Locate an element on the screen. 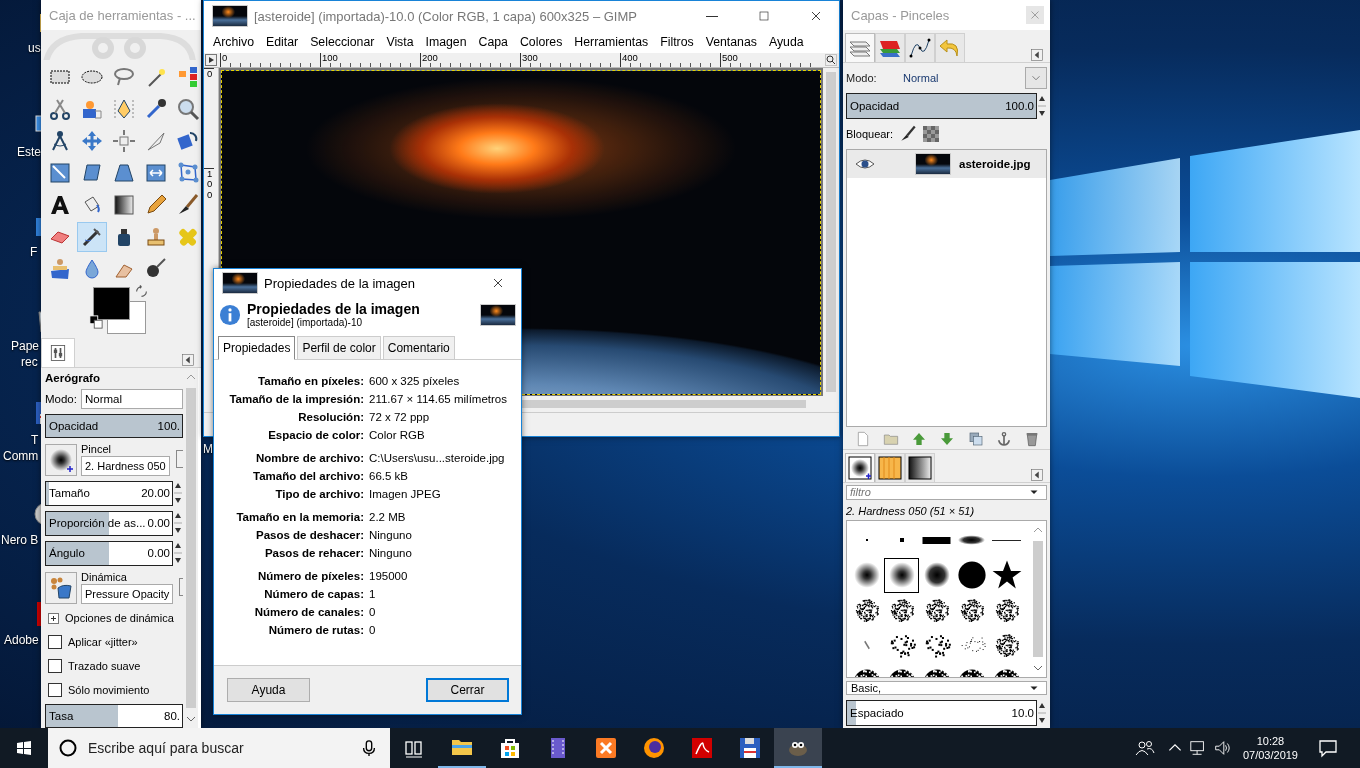  dialog-subheading: [asteroide] (importada)-10 is located at coordinates (305, 322).